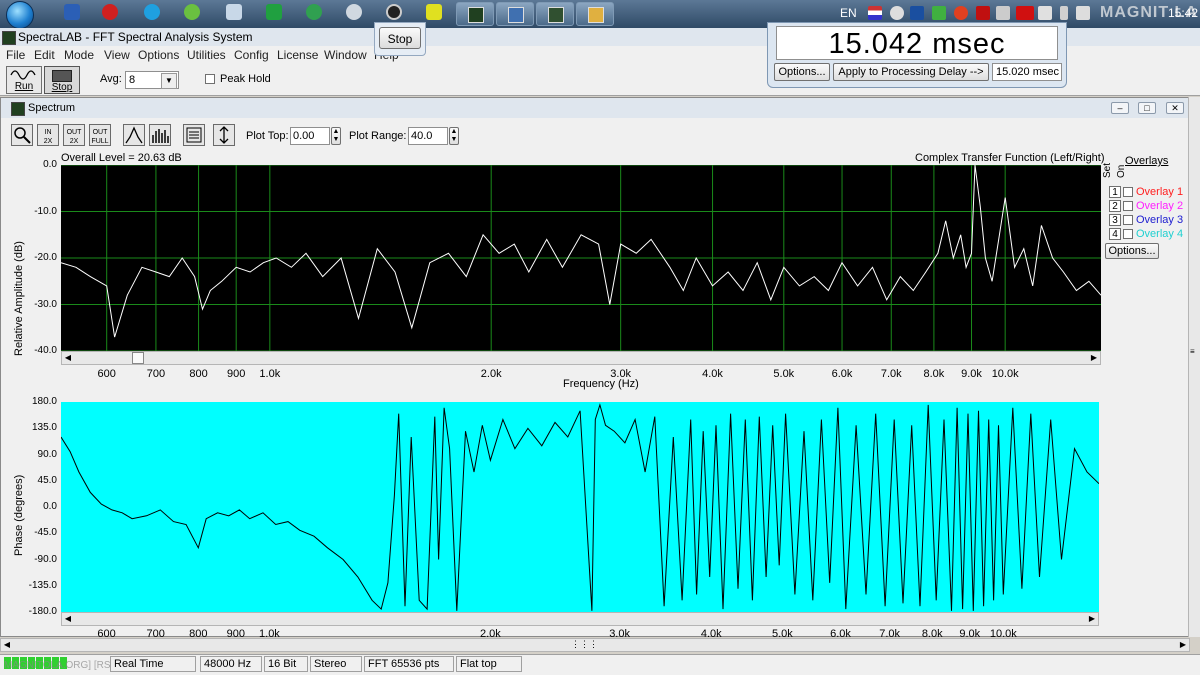  Describe the element at coordinates (160, 135) in the screenshot. I see `bar-plot-button` at that location.